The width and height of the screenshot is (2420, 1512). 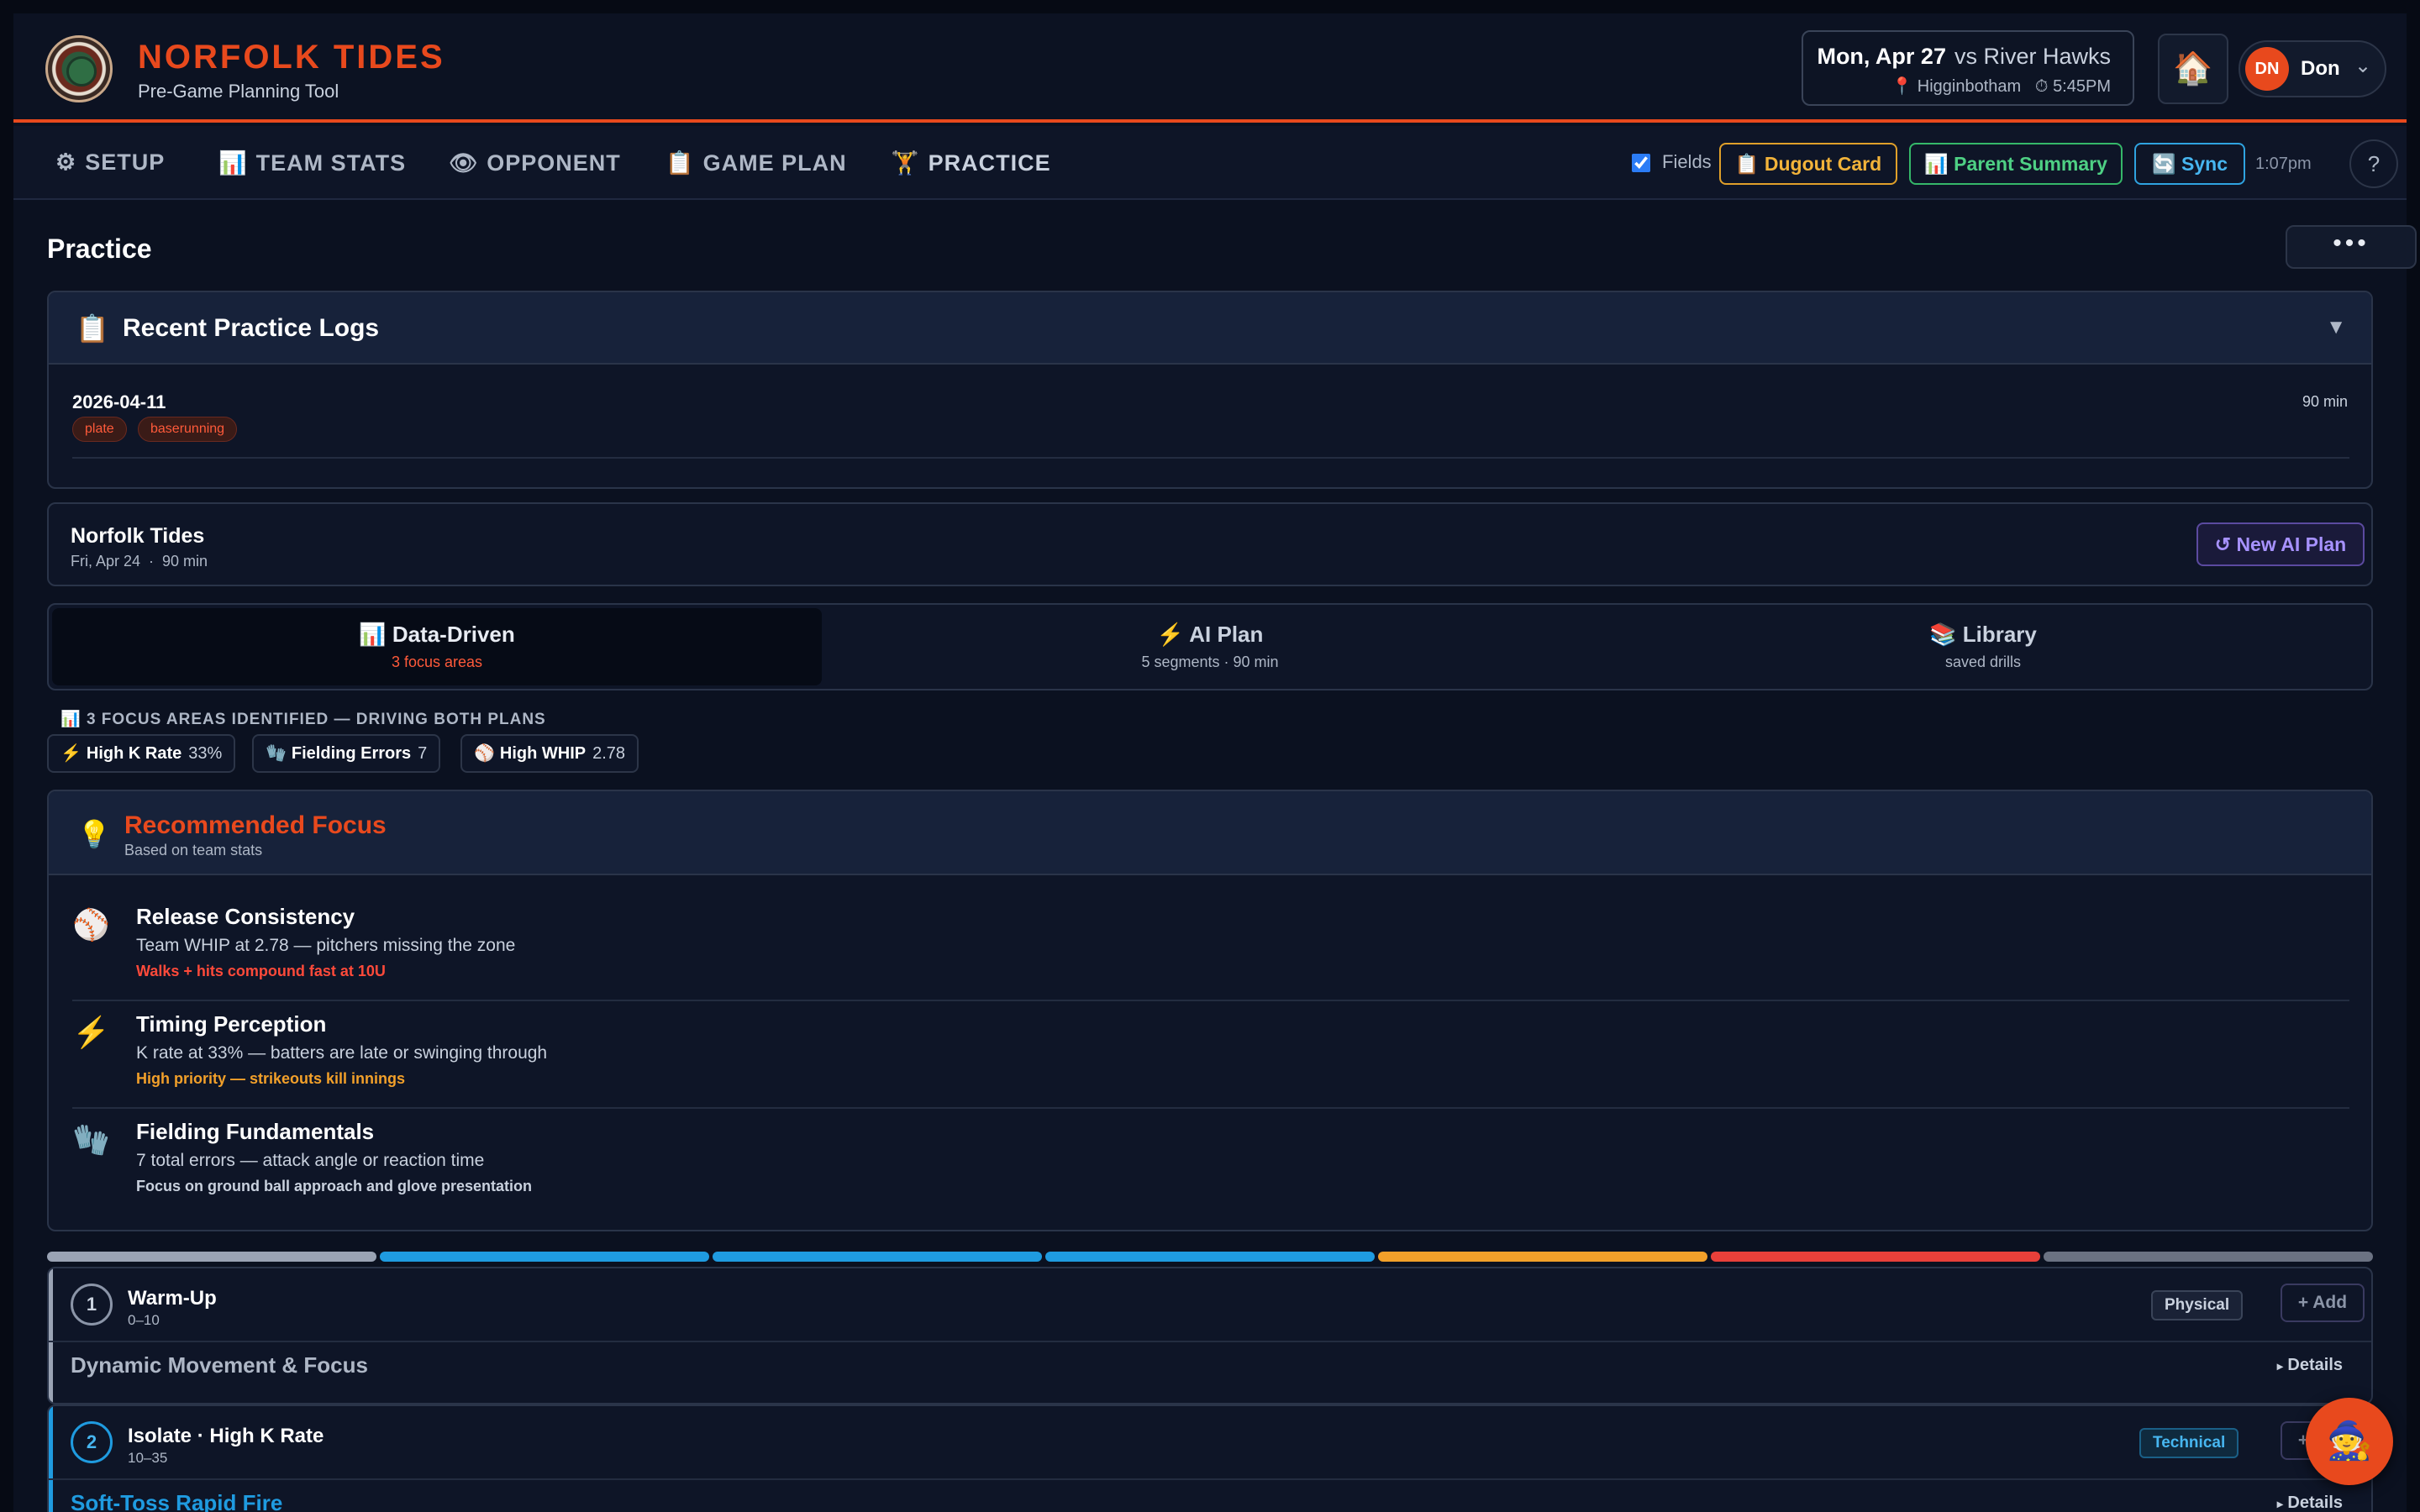 I want to click on chevron-down-icon: ⌄, so click(x=2363, y=66).